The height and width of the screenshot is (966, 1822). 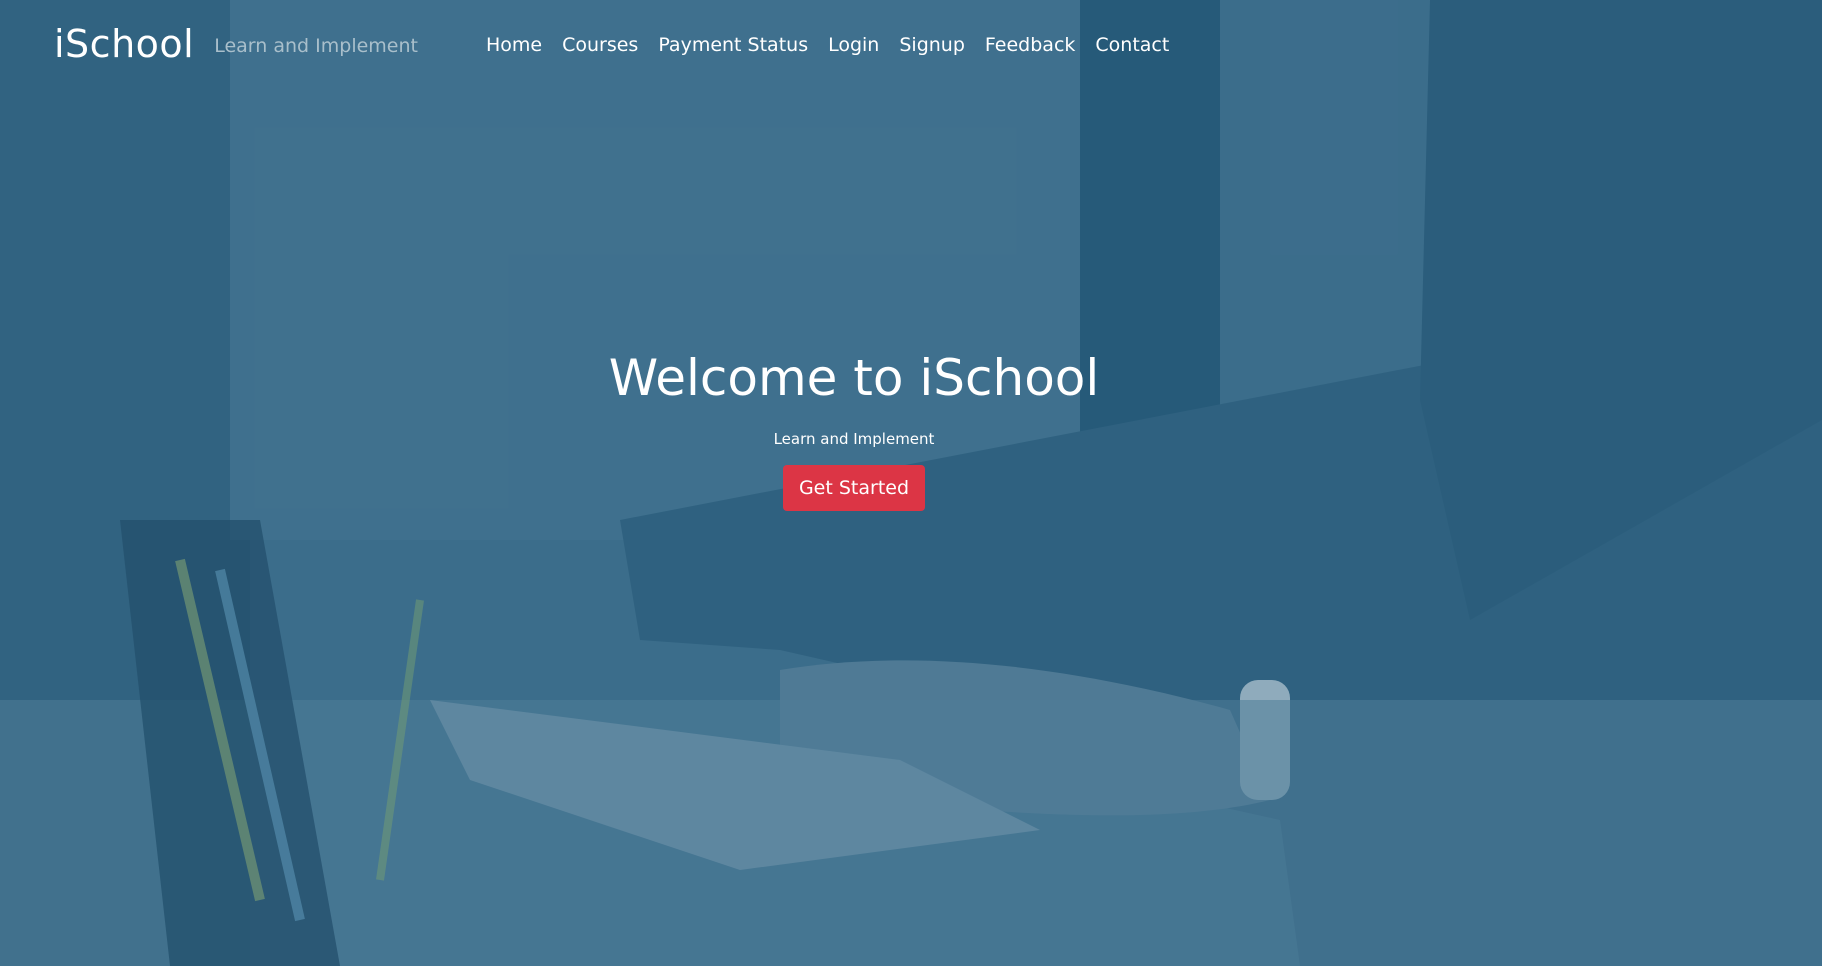 I want to click on nav-link-feedback: Feedback, so click(x=1030, y=45).